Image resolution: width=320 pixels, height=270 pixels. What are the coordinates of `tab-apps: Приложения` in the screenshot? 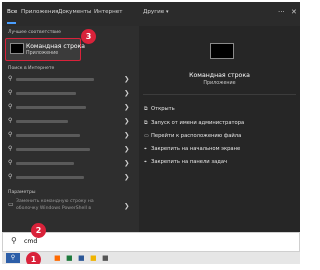 It's located at (40, 12).